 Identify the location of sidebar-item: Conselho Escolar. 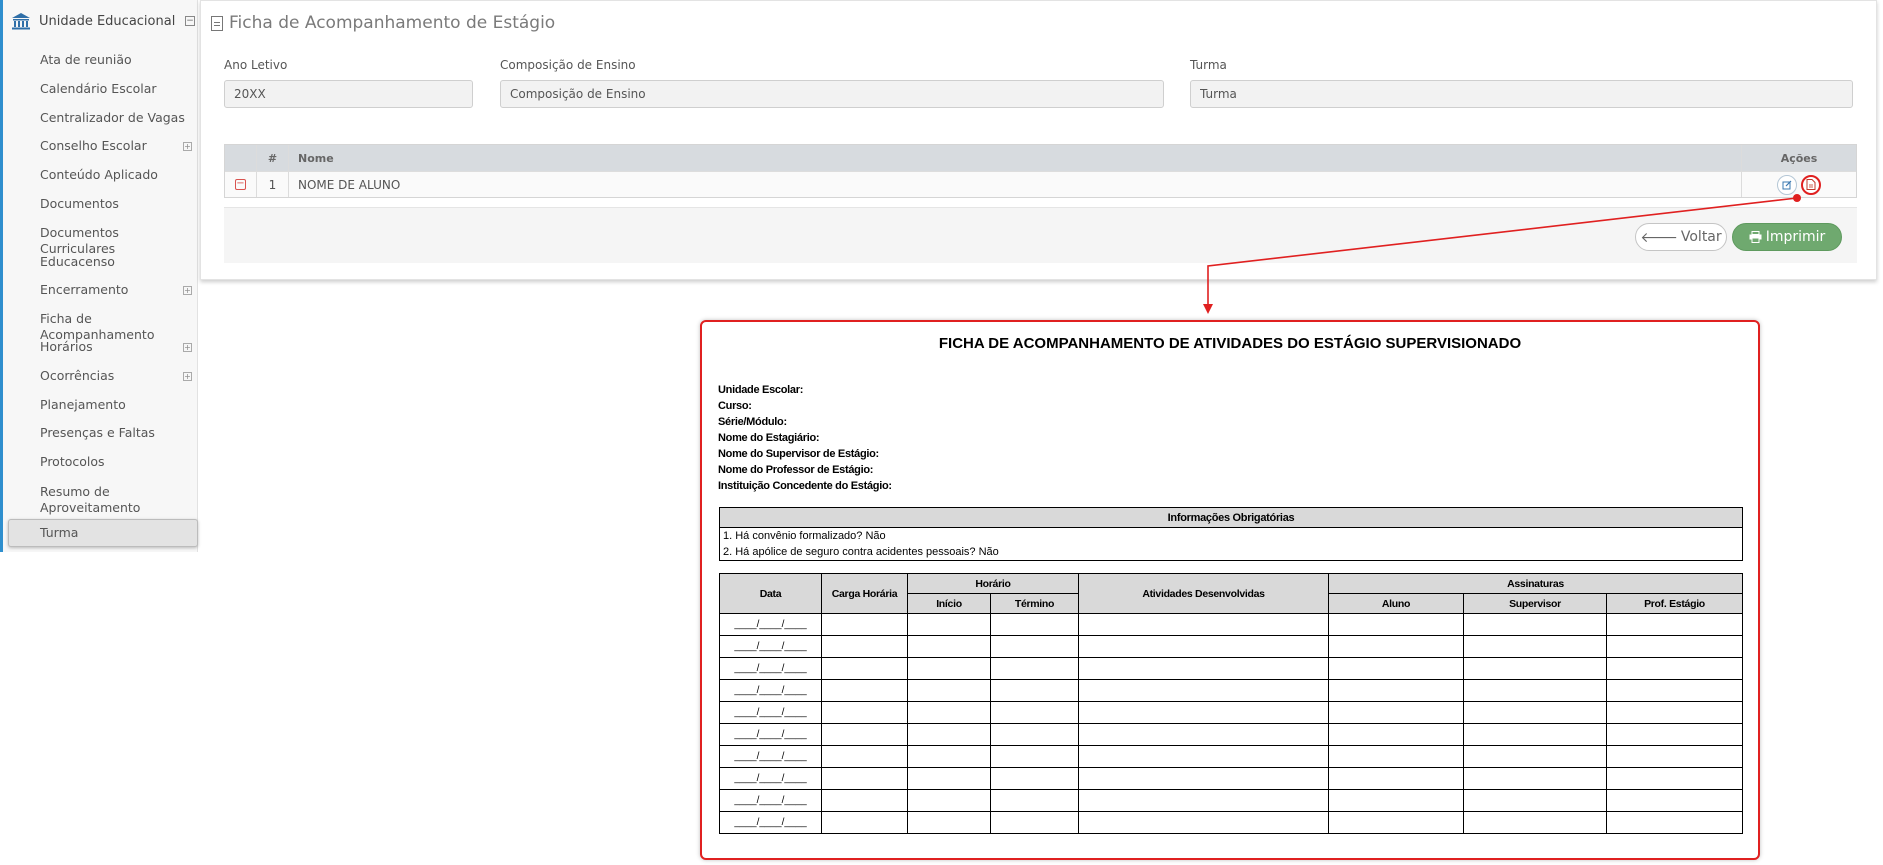
(93, 146).